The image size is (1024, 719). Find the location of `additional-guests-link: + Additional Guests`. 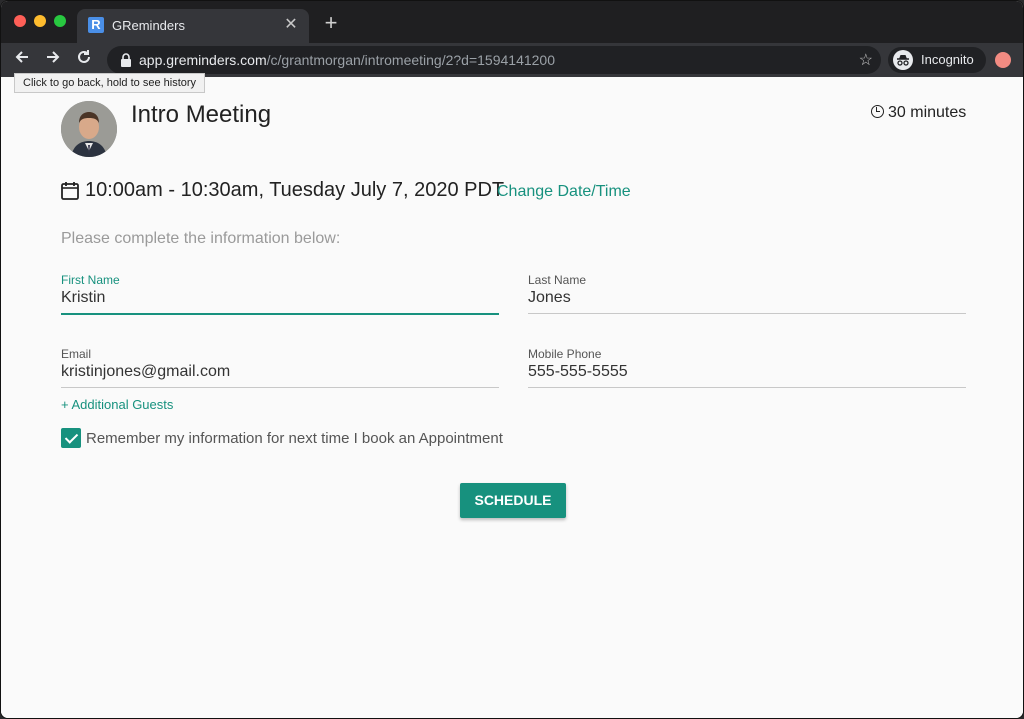

additional-guests-link: + Additional Guests is located at coordinates (117, 404).